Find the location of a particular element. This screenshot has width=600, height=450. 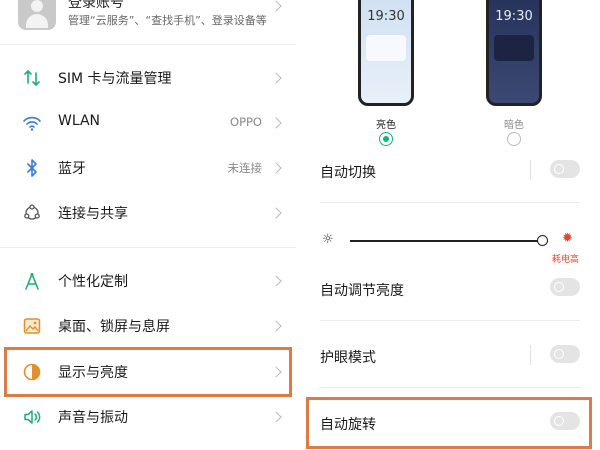

auto-switch-toggle is located at coordinates (565, 169).